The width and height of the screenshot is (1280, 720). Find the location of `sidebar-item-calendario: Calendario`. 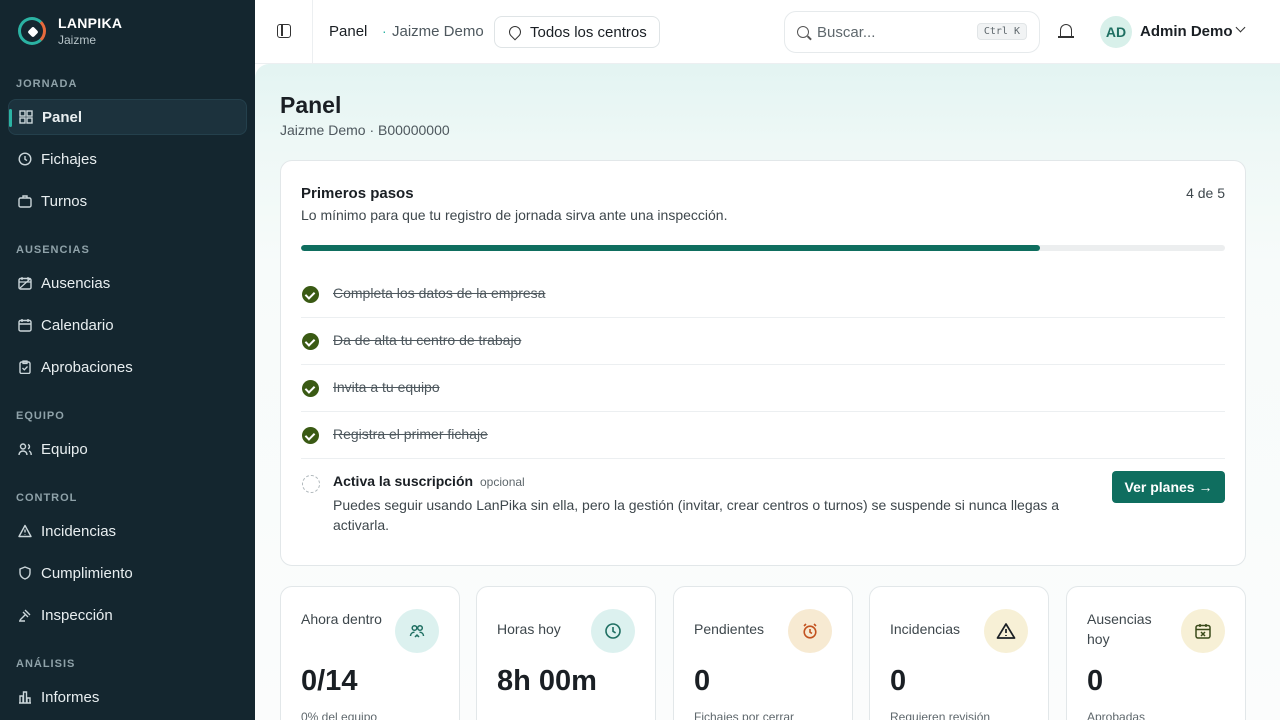

sidebar-item-calendario: Calendario is located at coordinates (127, 325).